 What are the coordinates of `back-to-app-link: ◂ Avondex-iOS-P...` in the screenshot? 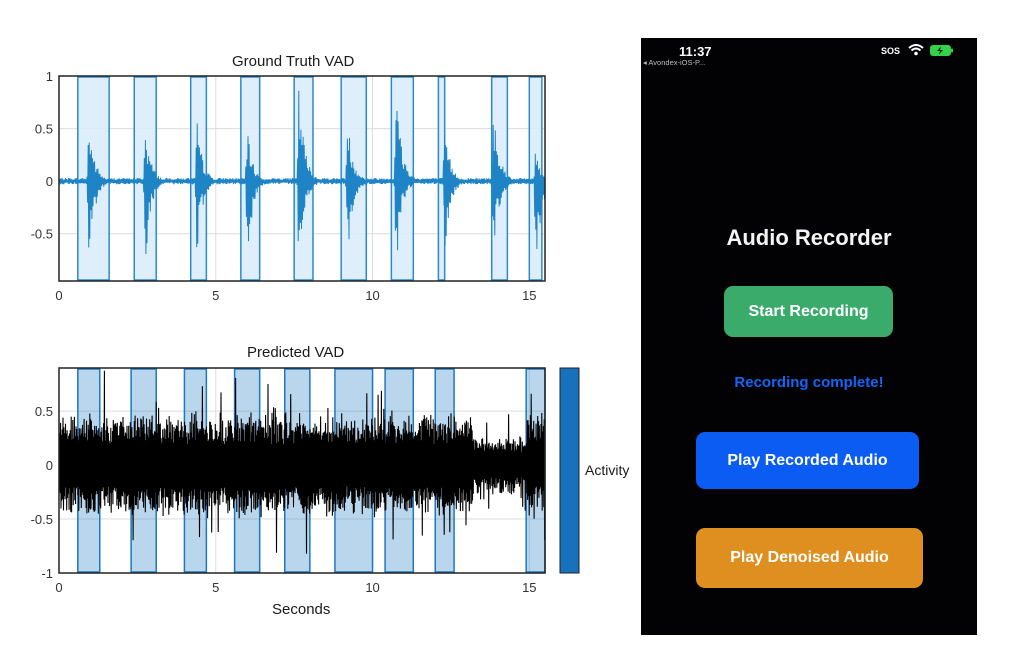 It's located at (674, 62).